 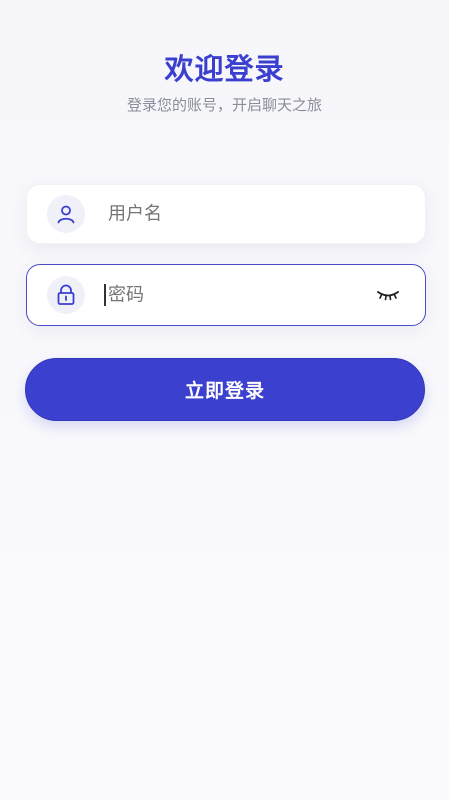 I want to click on login-button: 立即登录, so click(x=225, y=389).